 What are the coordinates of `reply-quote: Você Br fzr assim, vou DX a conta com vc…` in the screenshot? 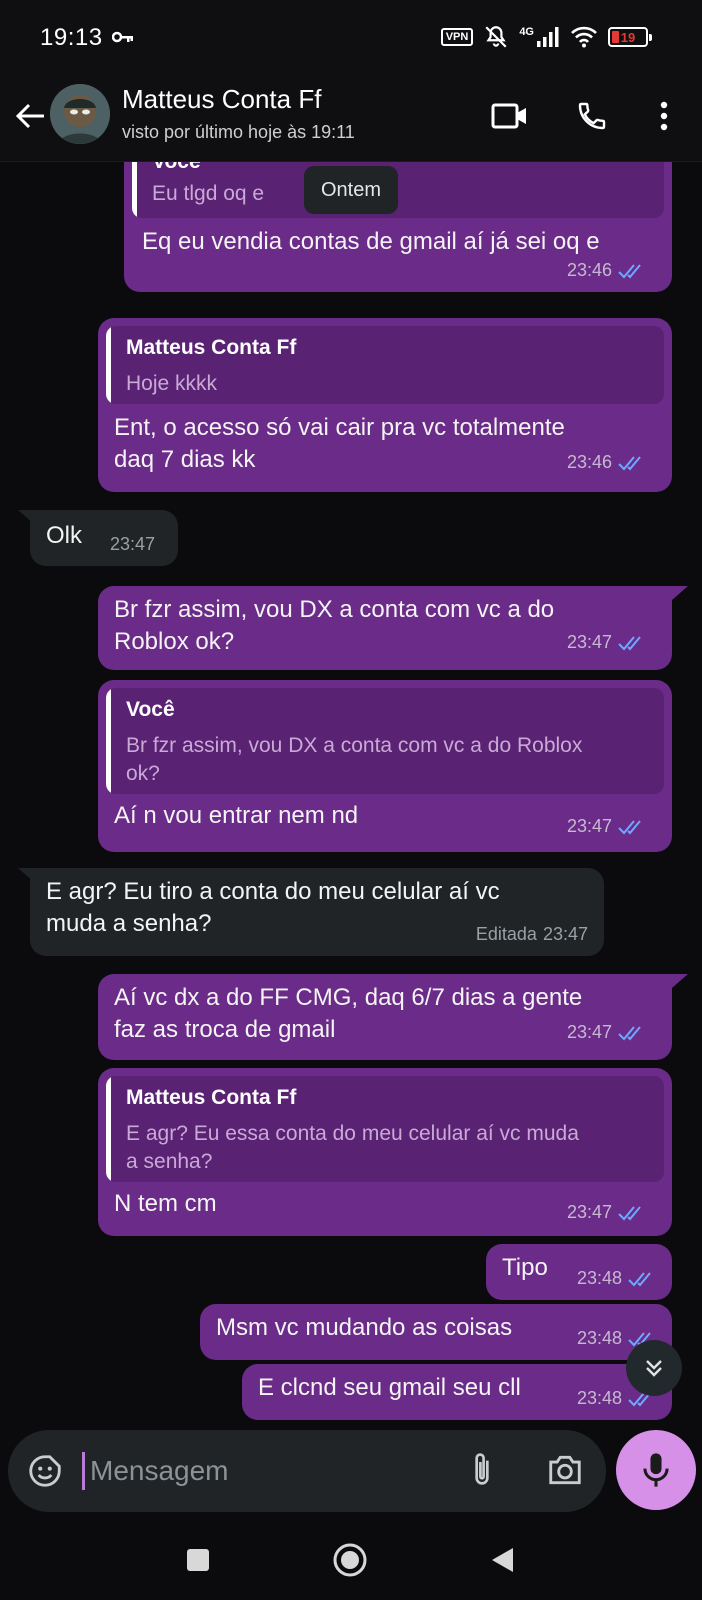 It's located at (385, 741).